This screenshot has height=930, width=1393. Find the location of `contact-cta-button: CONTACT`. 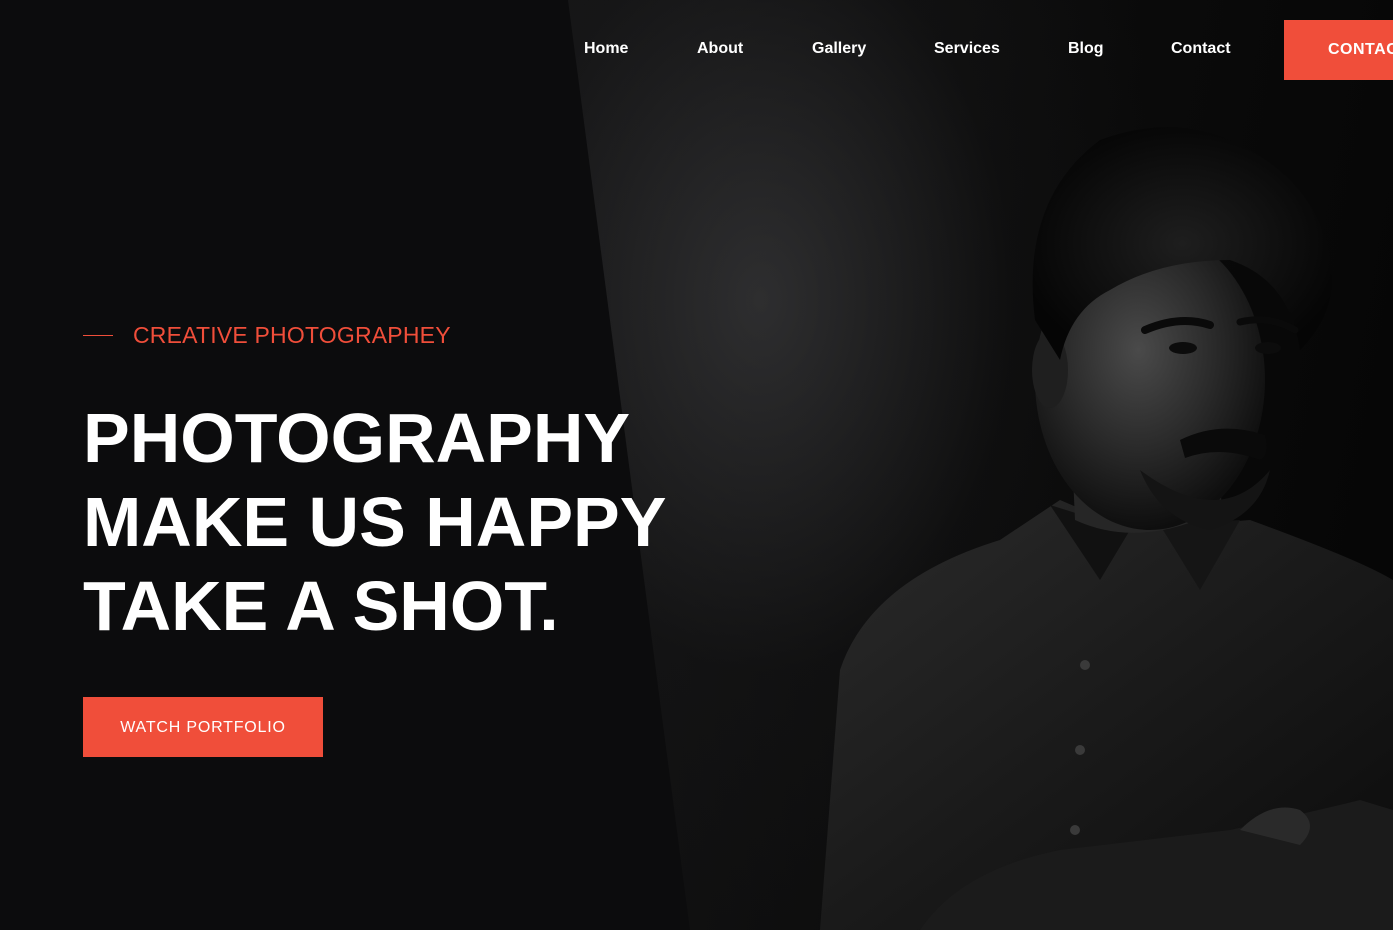

contact-cta-button: CONTACT is located at coordinates (1338, 50).